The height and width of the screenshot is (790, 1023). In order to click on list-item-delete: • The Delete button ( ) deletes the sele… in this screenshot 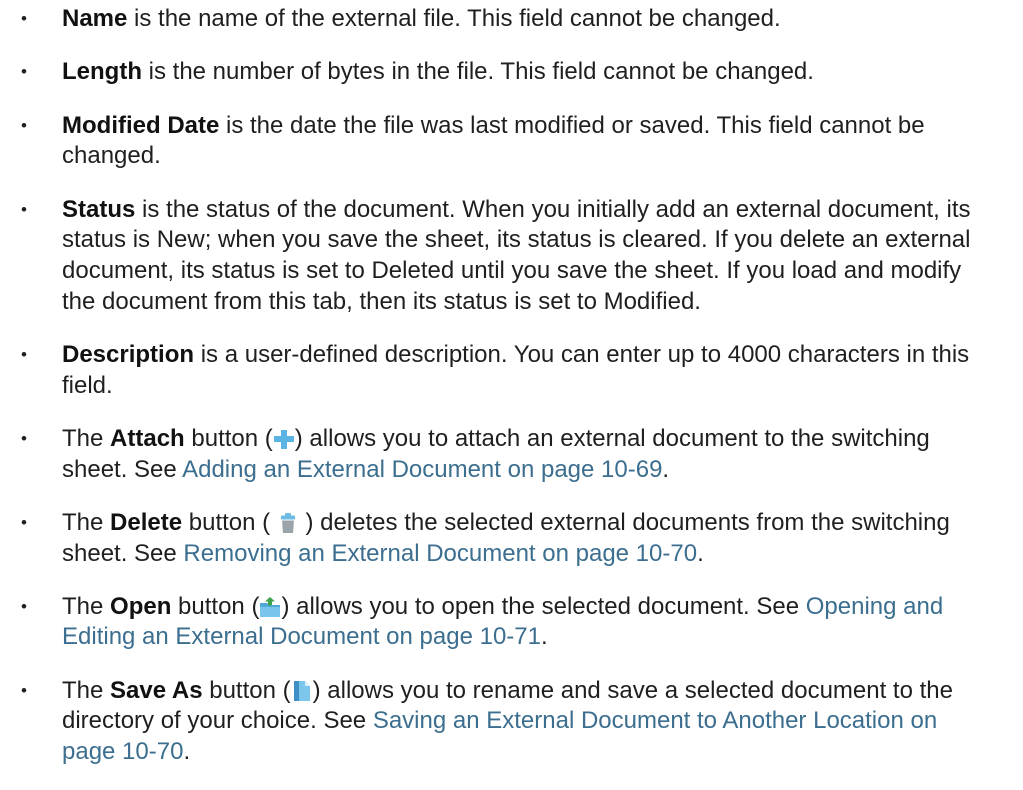, I will do `click(511, 538)`.